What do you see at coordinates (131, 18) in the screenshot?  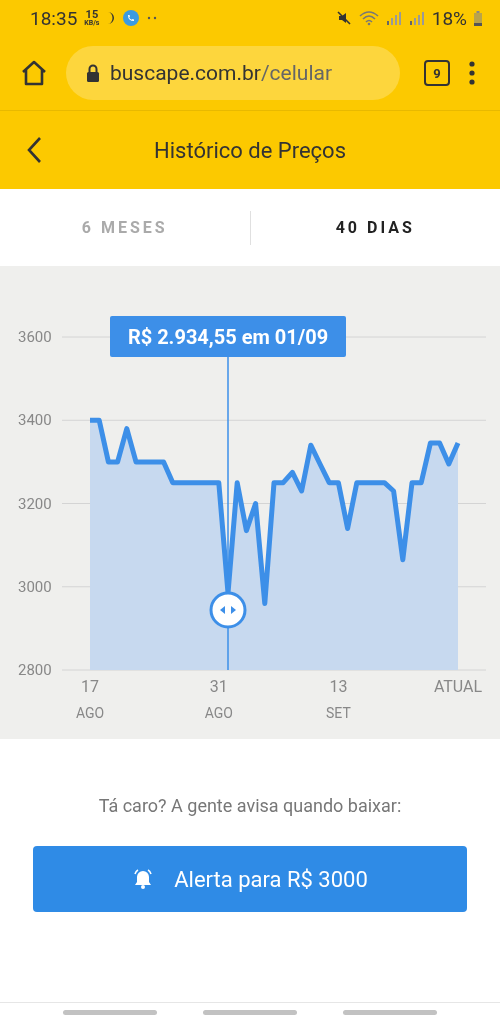 I see `phone-icon` at bounding box center [131, 18].